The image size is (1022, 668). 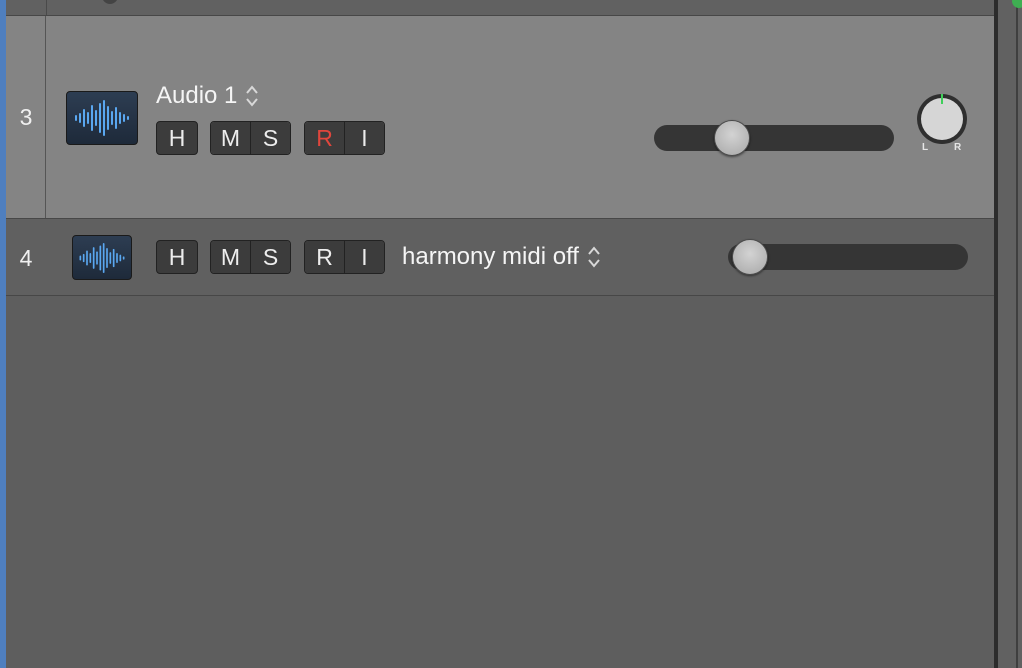 I want to click on partial-icon, so click(x=110, y=2).